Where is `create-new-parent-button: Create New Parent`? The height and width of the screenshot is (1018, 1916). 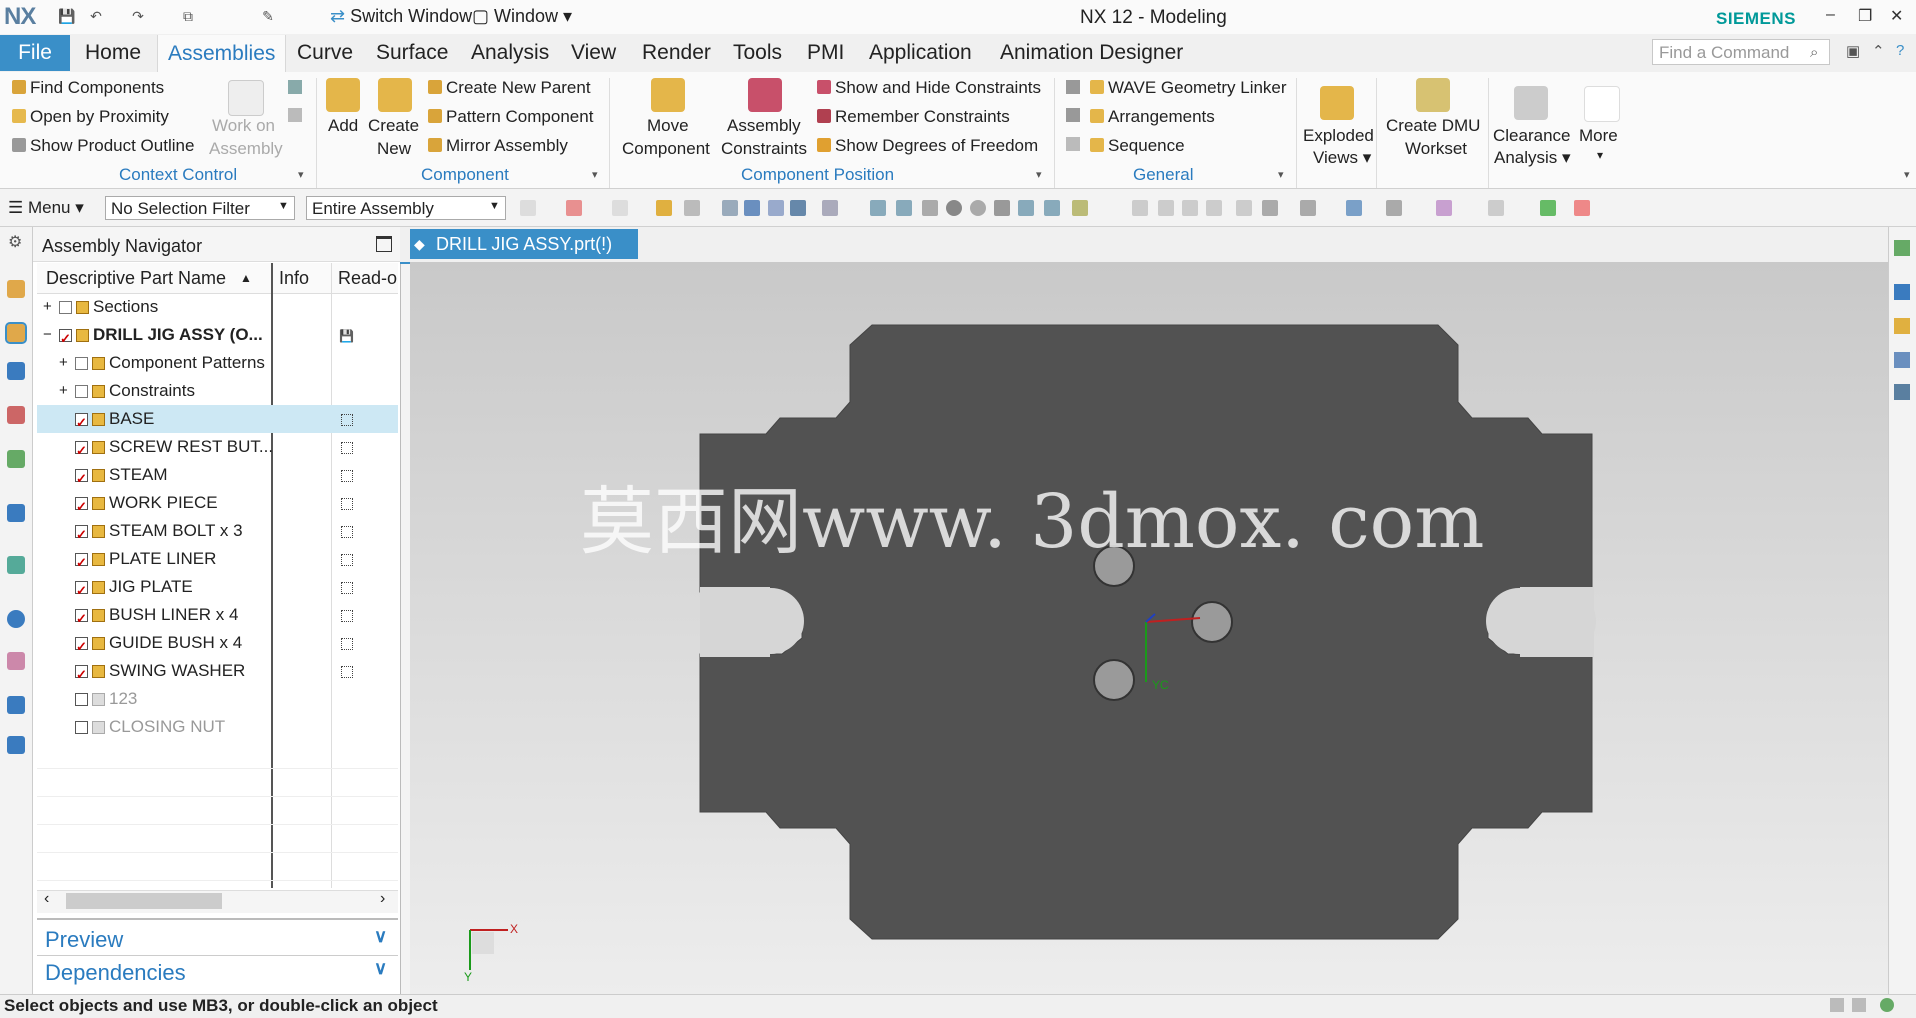
create-new-parent-button: Create New Parent is located at coordinates (509, 88).